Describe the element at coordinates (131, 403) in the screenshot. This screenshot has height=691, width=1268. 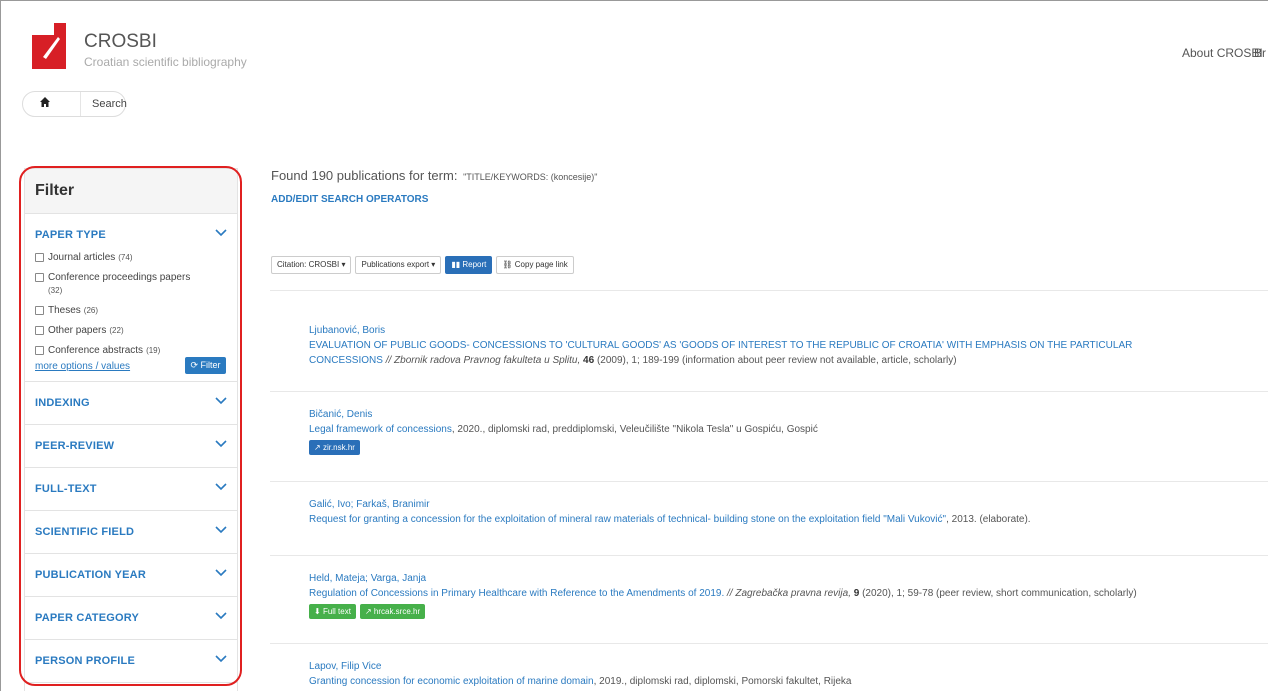
I see `filter-section-indexing: INDEXING` at that location.